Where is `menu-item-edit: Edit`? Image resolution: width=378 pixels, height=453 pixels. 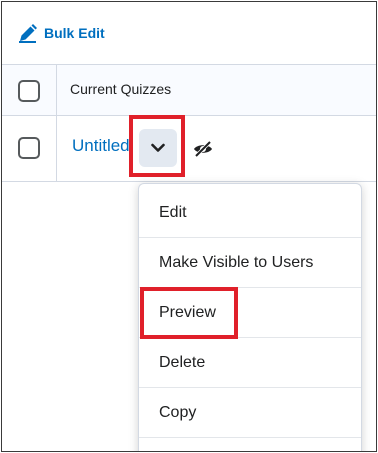 menu-item-edit: Edit is located at coordinates (250, 213).